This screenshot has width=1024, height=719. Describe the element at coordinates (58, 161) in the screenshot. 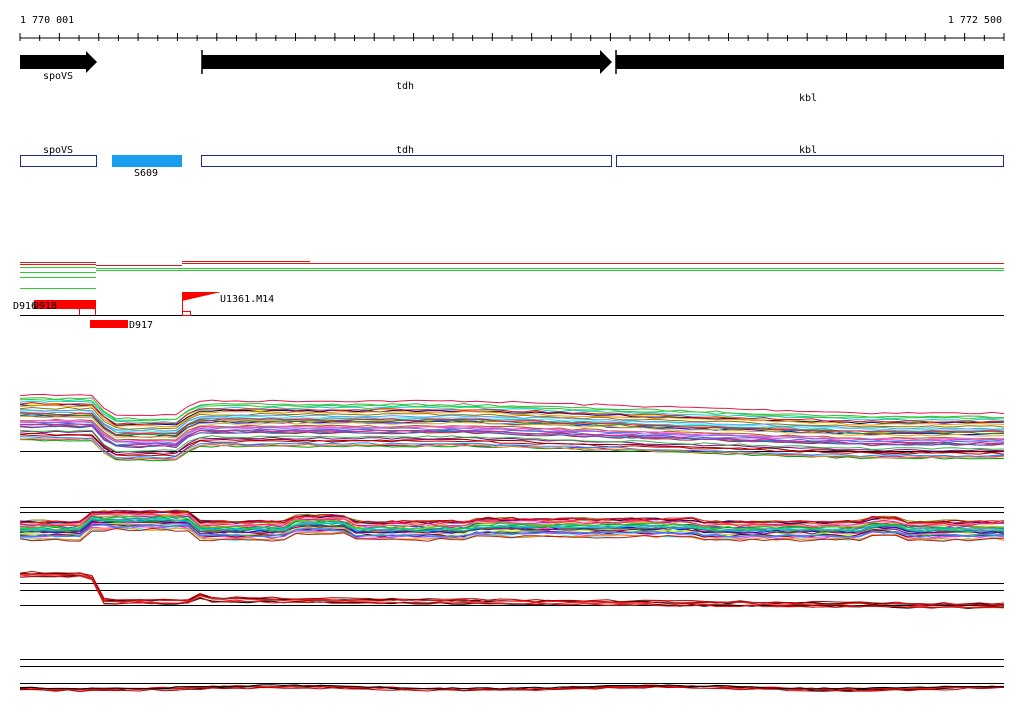

I see `annotation-box-spovs` at that location.